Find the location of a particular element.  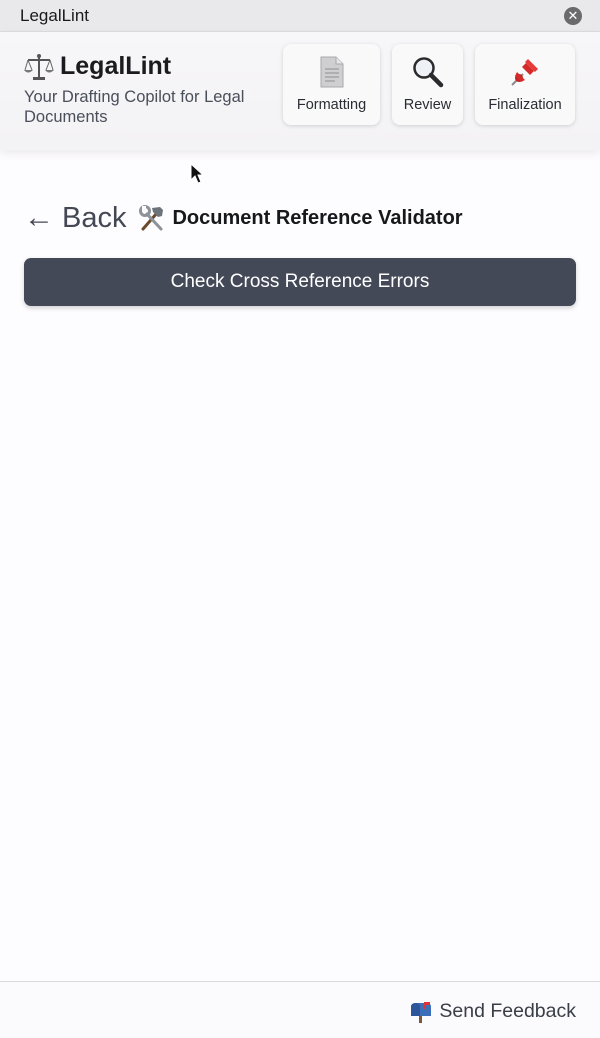

back-label: Back is located at coordinates (94, 217).